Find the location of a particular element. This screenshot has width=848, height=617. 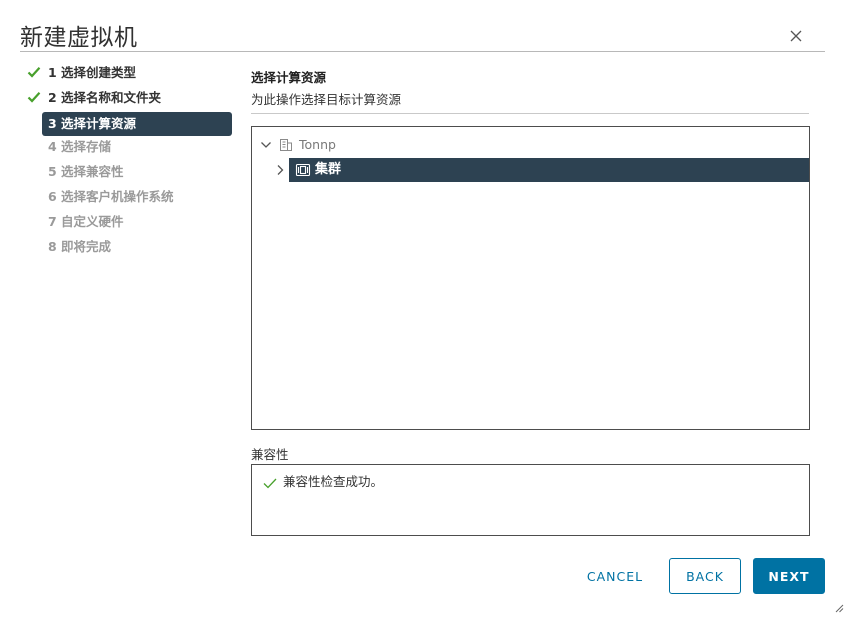

section-title: 选择计算资源 is located at coordinates (289, 77).